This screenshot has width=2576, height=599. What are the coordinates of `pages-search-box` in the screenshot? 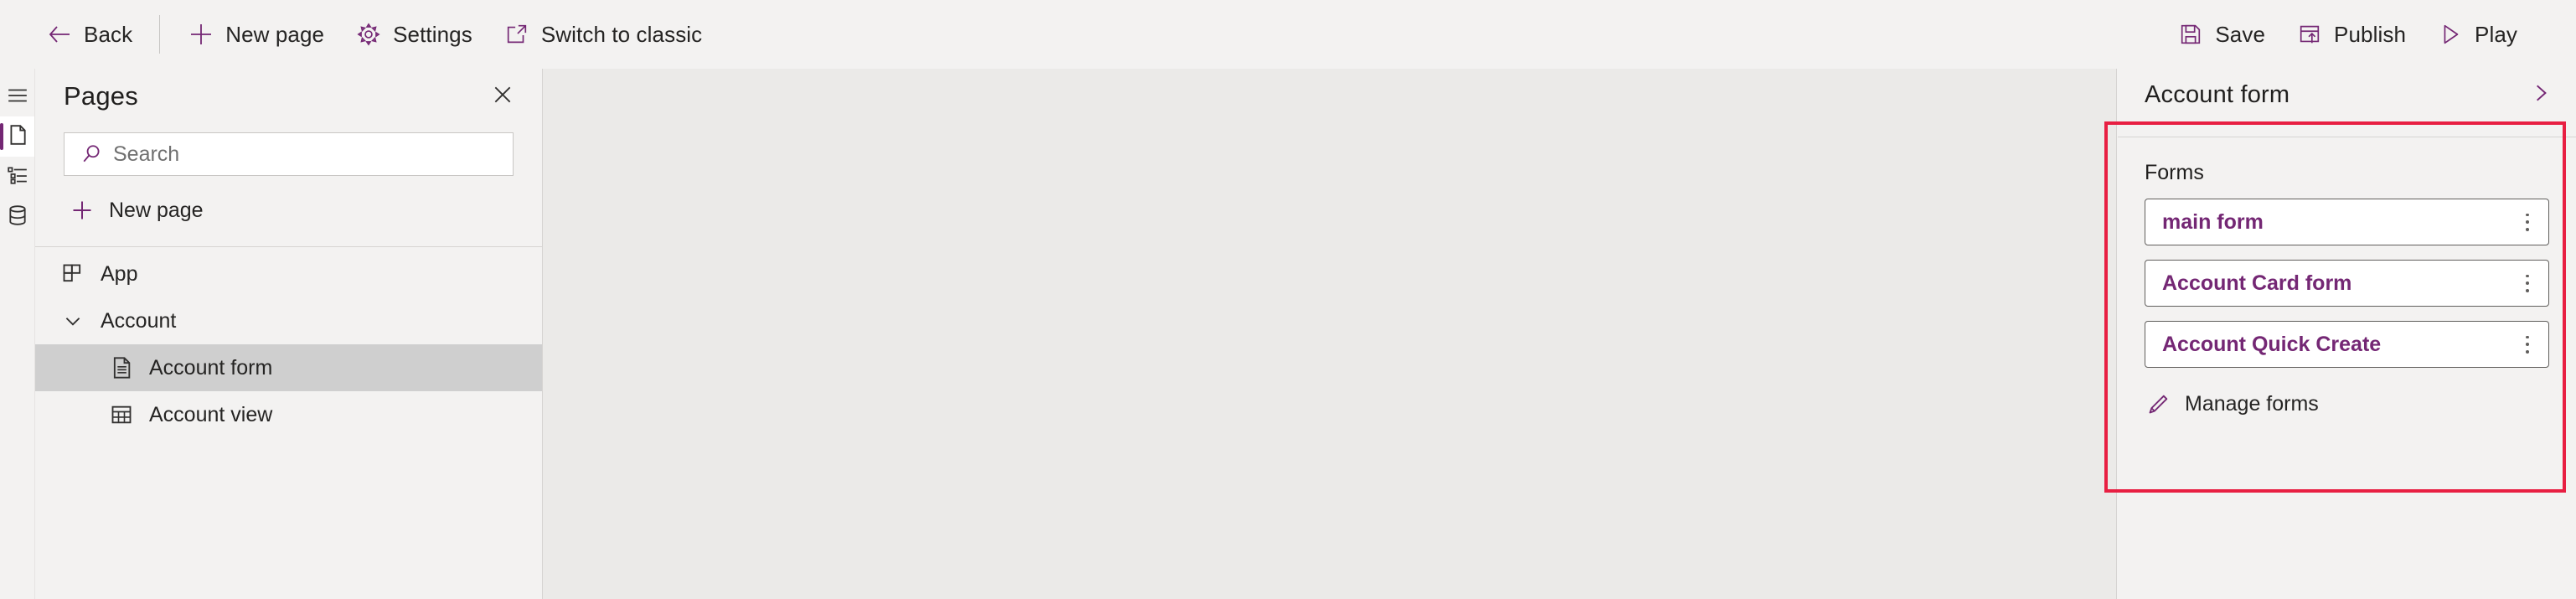 It's located at (289, 154).